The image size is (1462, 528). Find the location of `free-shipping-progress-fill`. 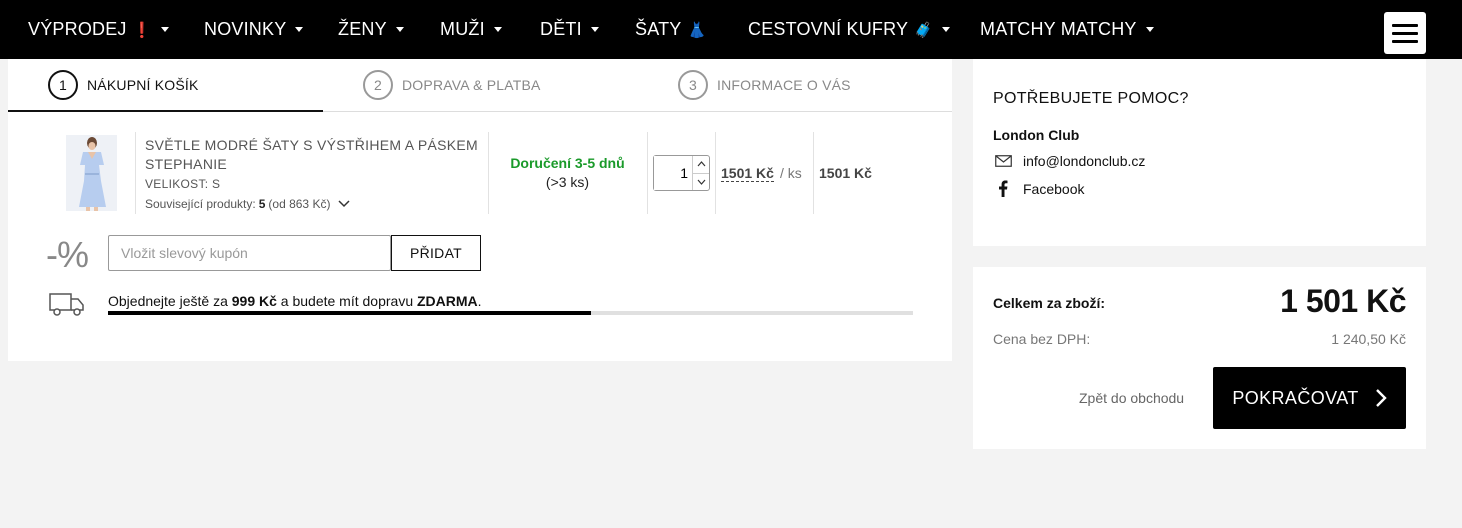

free-shipping-progress-fill is located at coordinates (349, 313).